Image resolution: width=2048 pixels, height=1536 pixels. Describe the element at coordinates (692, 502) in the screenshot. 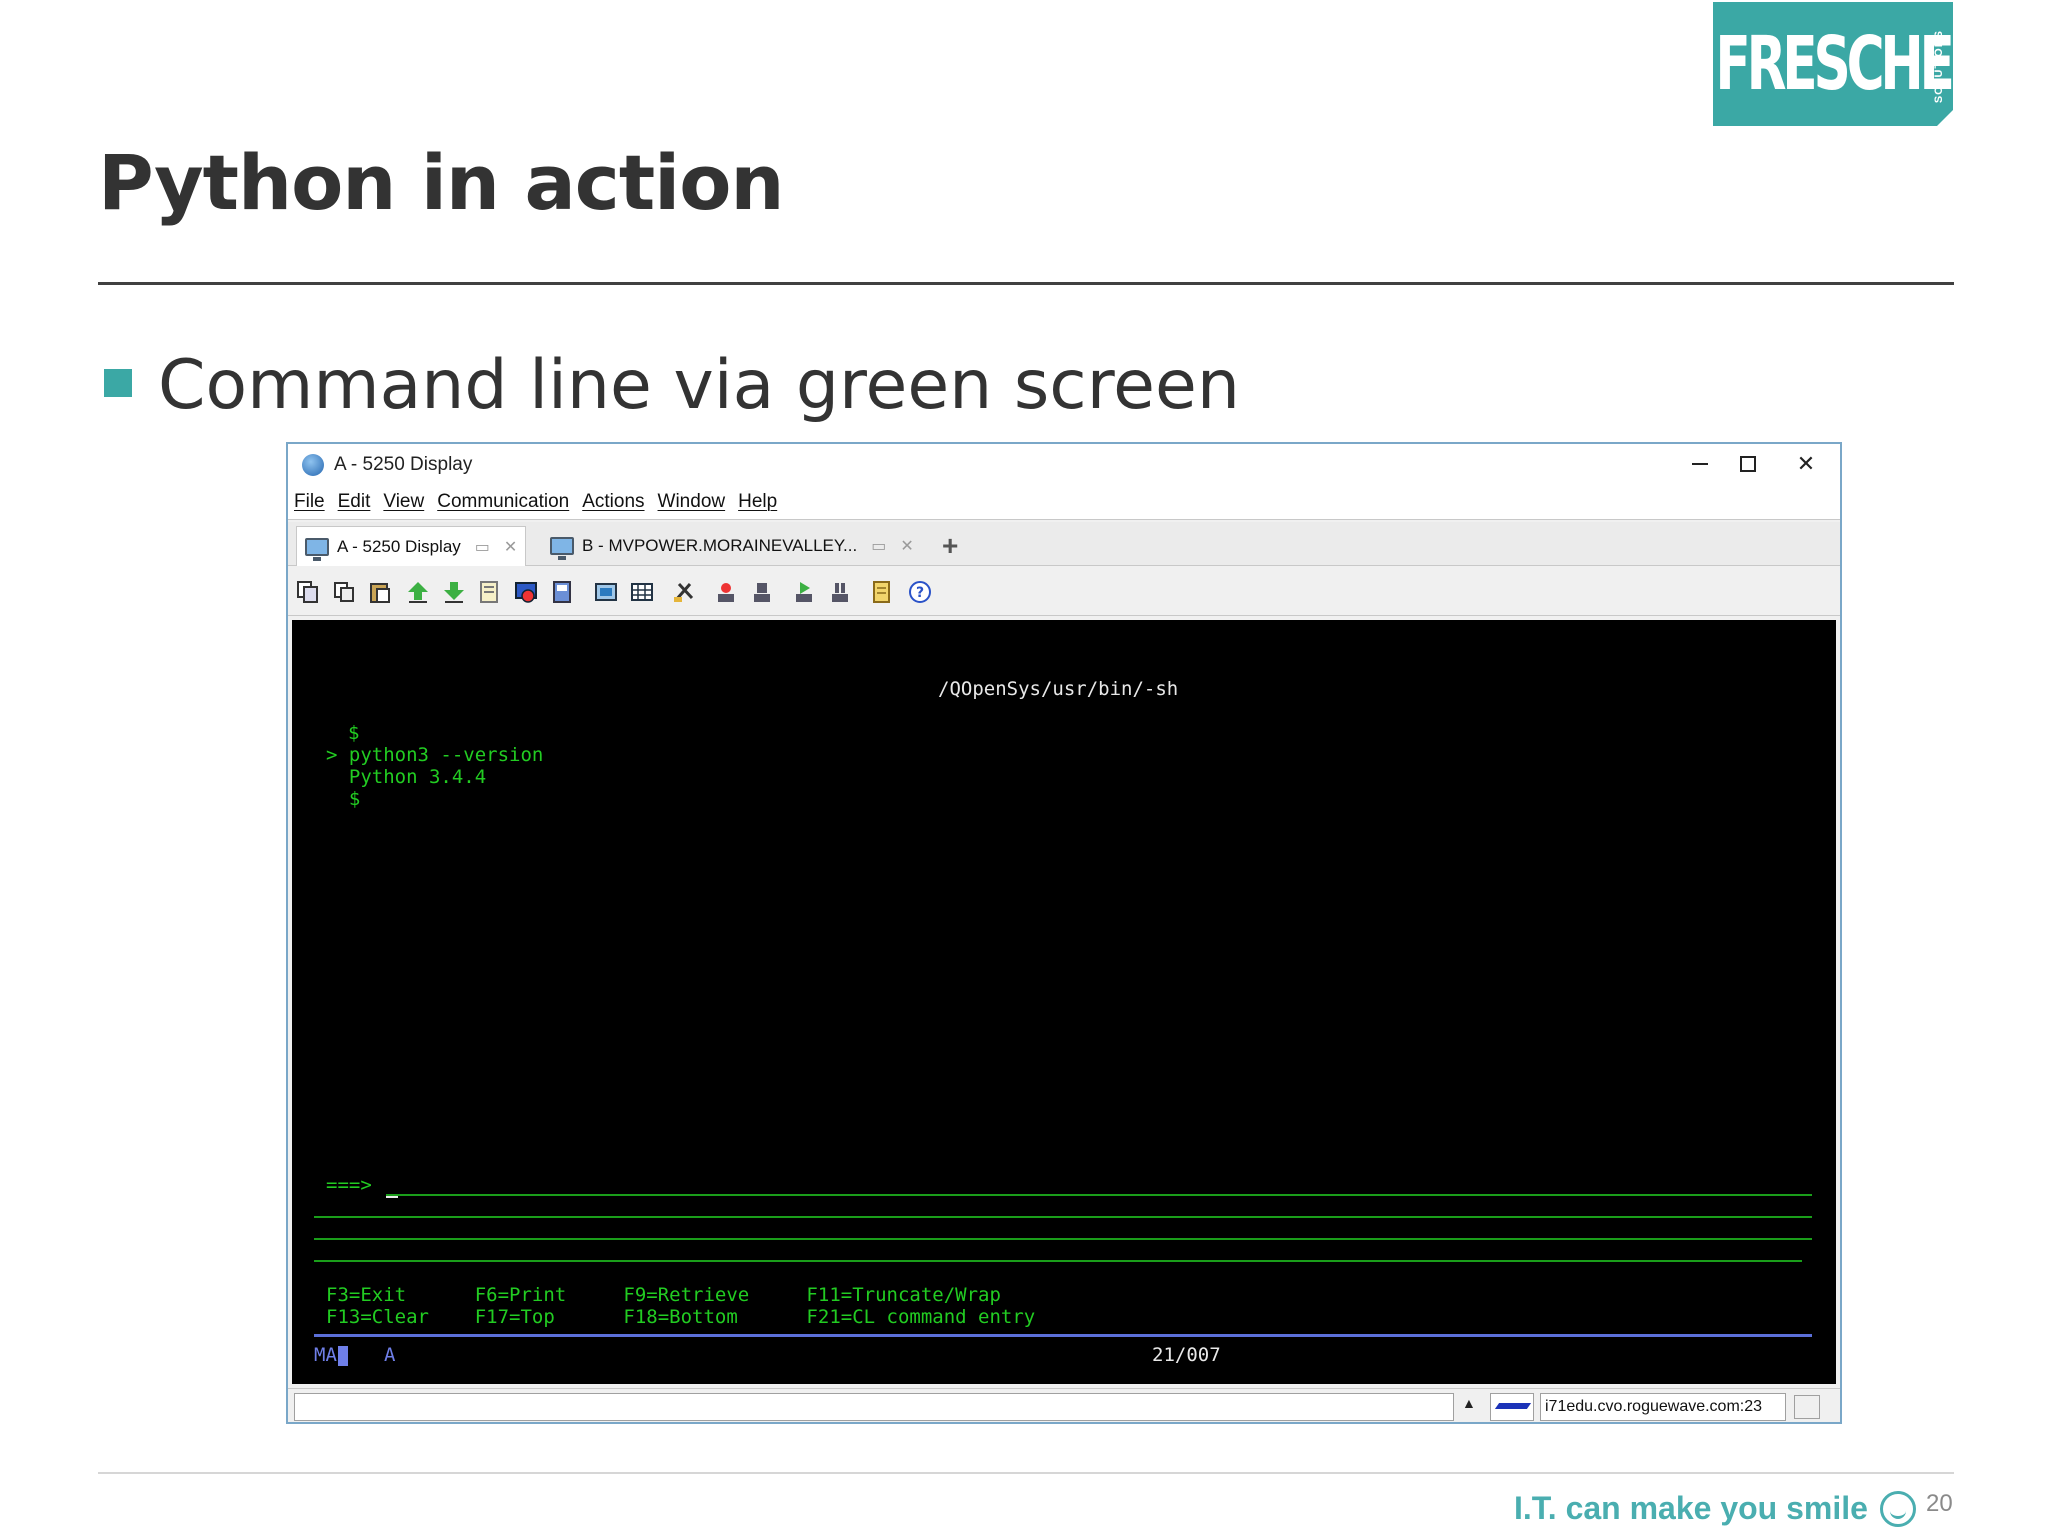

I see `menu-window: Window` at that location.